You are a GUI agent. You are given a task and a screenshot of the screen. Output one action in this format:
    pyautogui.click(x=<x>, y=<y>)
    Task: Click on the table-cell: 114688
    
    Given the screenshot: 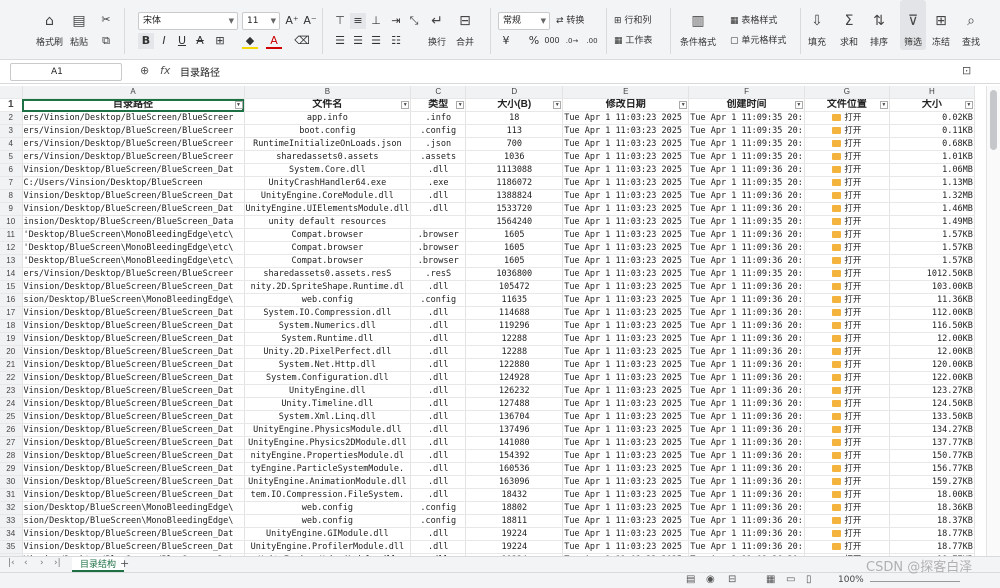 What is the action you would take?
    pyautogui.click(x=514, y=313)
    